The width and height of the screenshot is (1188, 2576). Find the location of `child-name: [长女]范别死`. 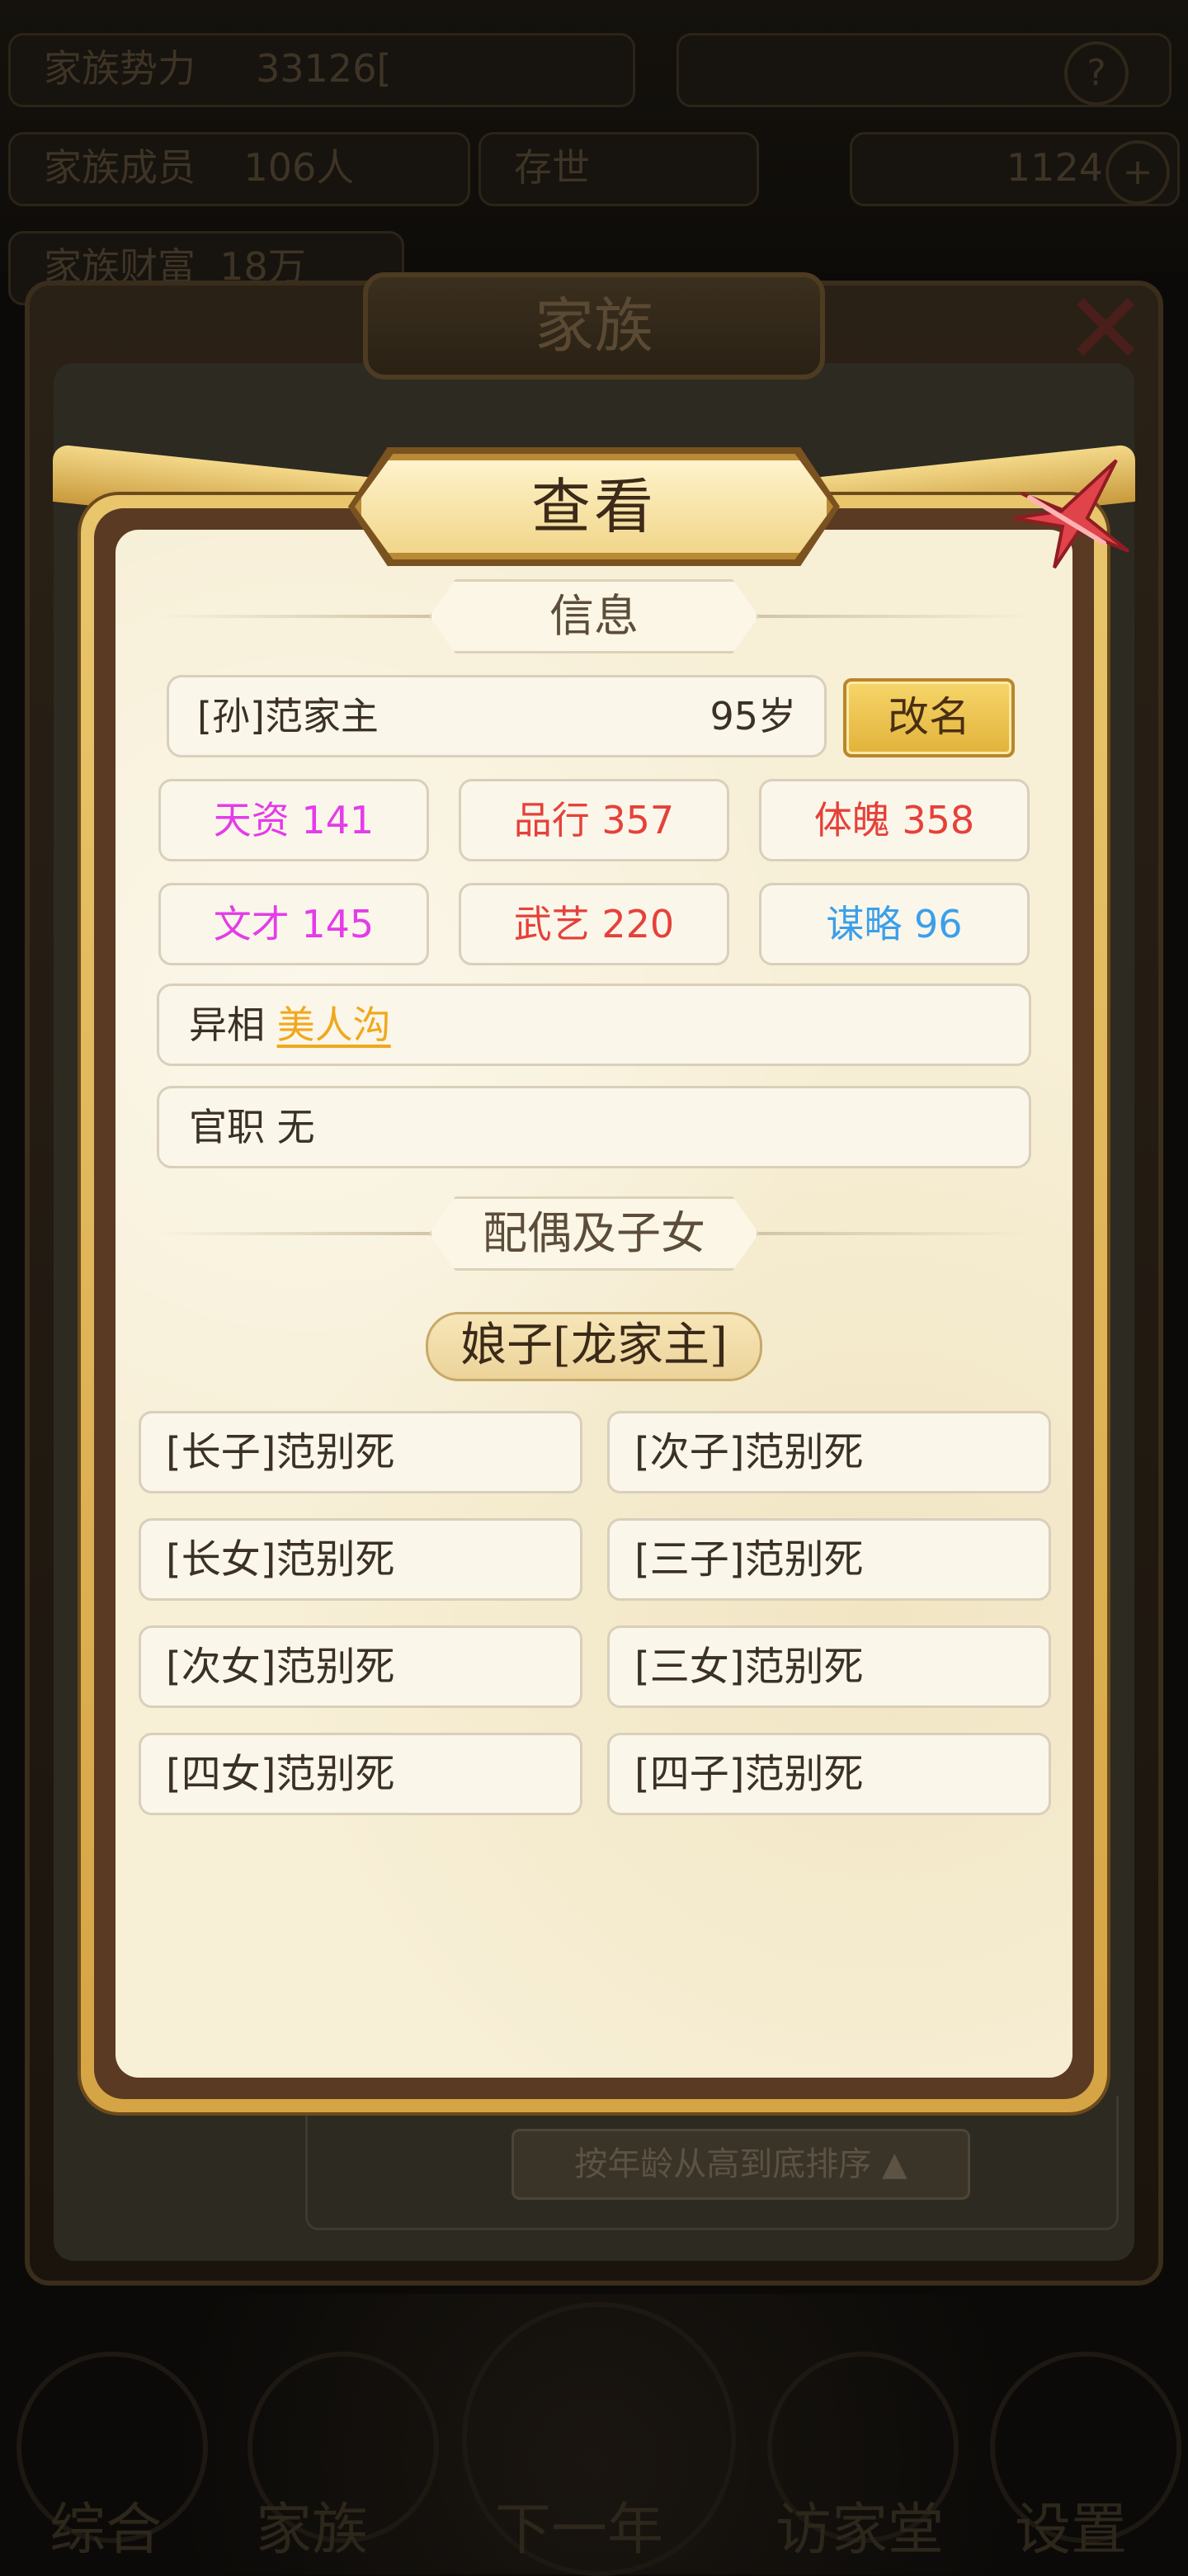

child-name: [长女]范别死 is located at coordinates (280, 1559).